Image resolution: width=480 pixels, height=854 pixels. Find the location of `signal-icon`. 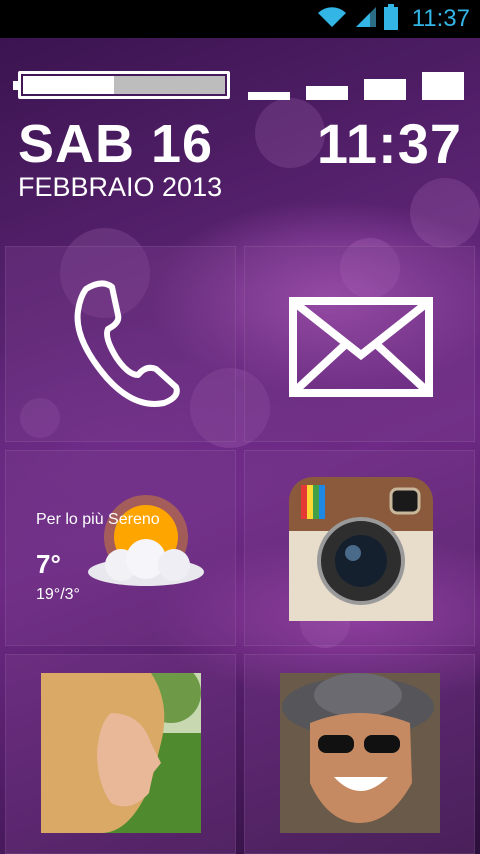

signal-icon is located at coordinates (366, 19).